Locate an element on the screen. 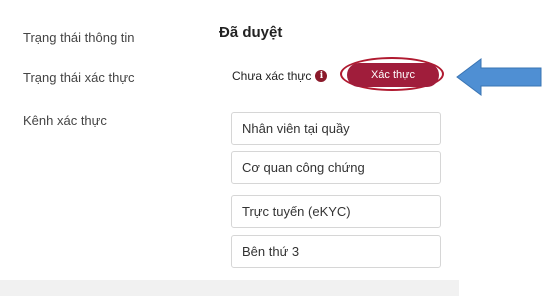 This screenshot has height=303, width=548. verify-button: Xác thực is located at coordinates (393, 75).